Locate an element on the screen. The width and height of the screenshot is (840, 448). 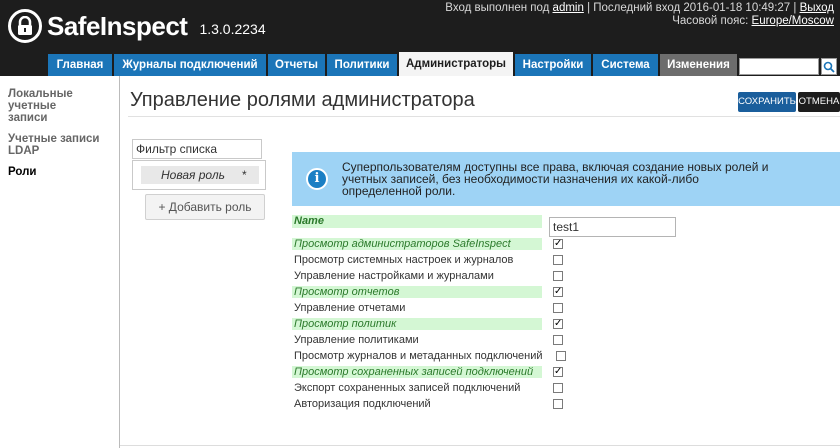
search-icon is located at coordinates (829, 67).